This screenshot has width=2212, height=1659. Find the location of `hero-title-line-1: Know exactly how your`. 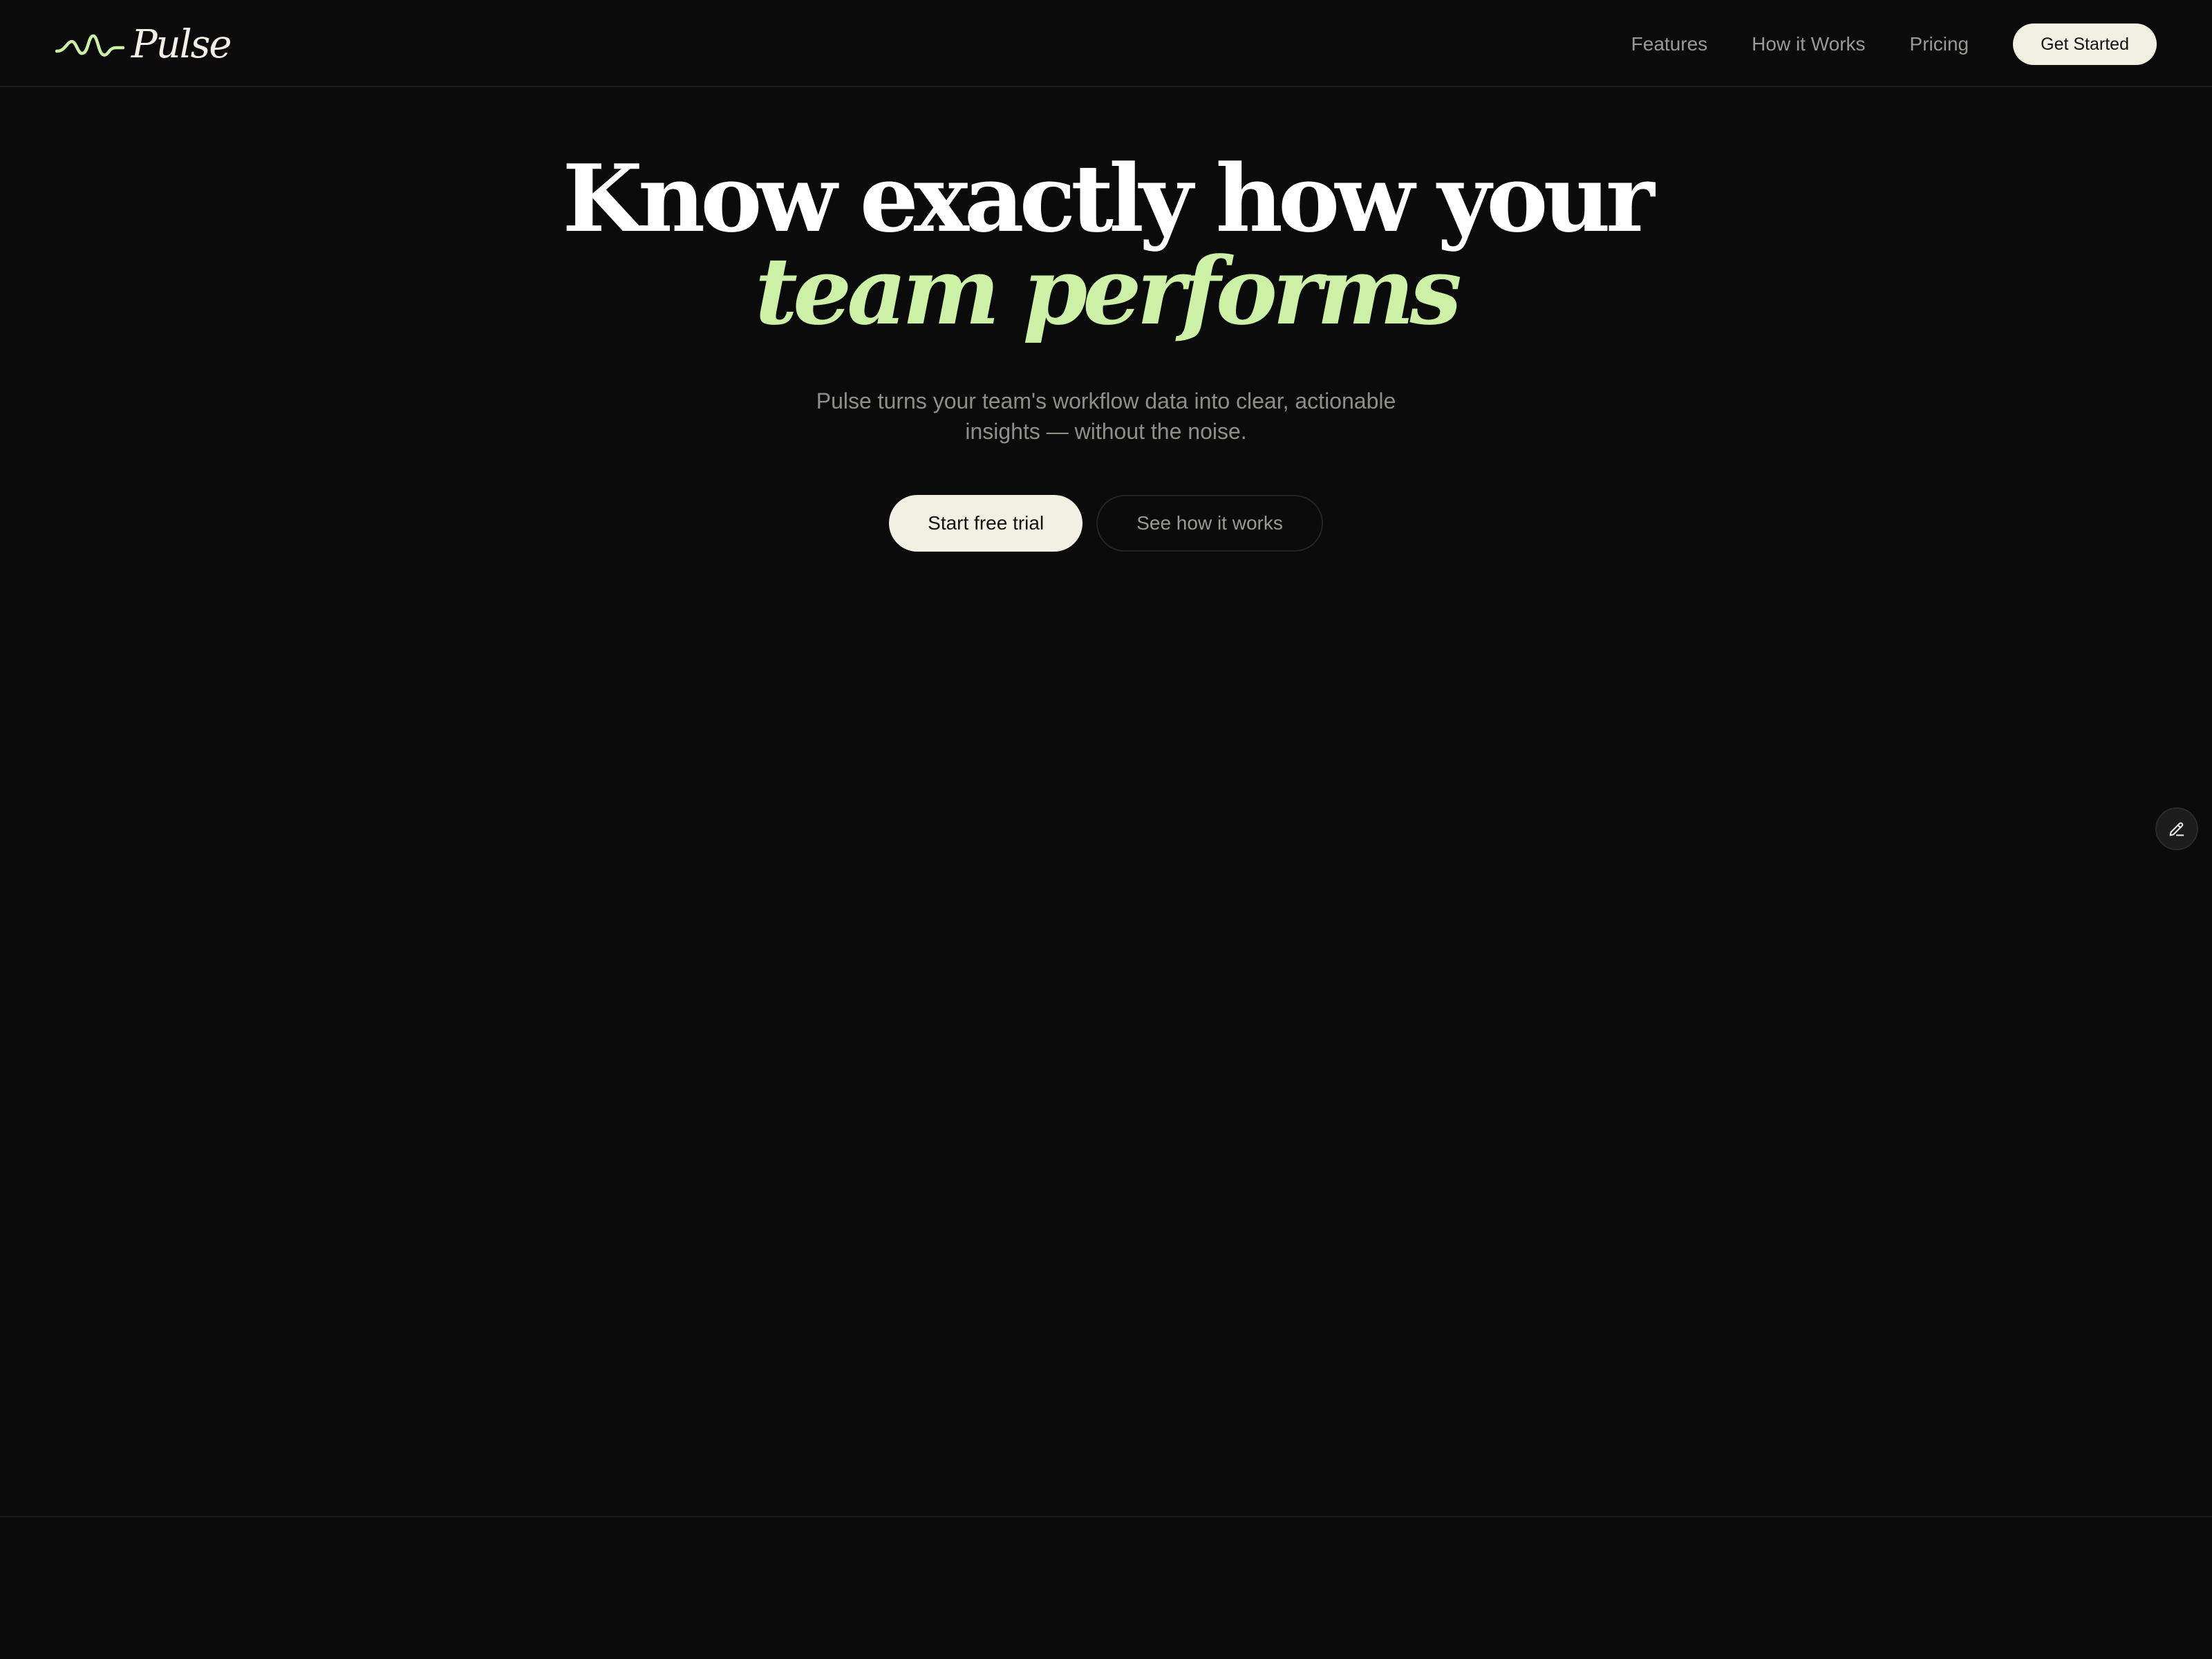

hero-title-line-1: Know exactly how your is located at coordinates (1108, 198).